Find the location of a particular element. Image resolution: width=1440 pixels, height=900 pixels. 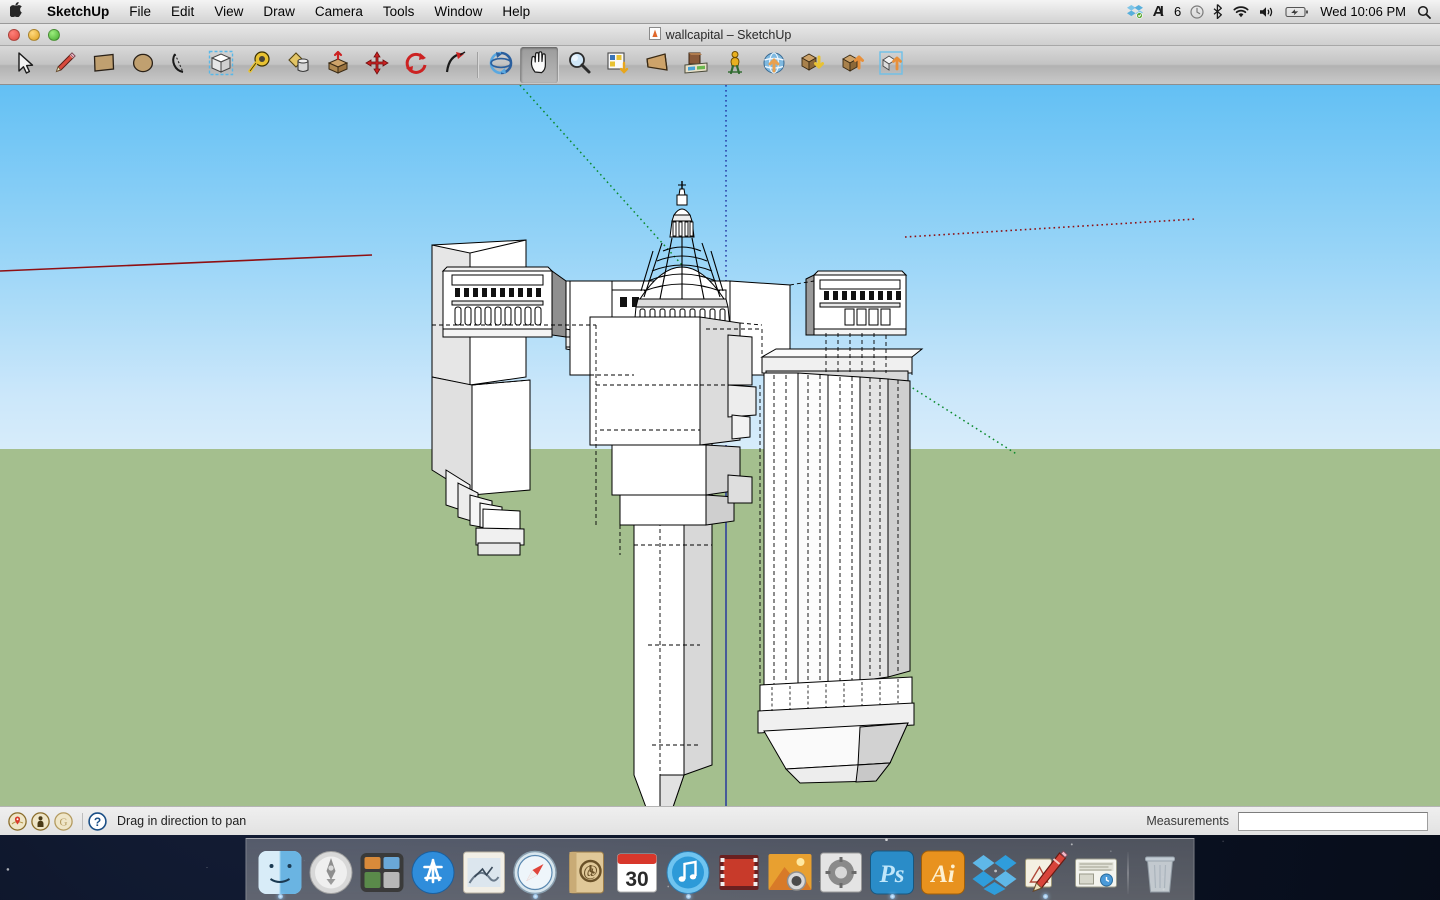

walk-person-icon is located at coordinates (735, 65).